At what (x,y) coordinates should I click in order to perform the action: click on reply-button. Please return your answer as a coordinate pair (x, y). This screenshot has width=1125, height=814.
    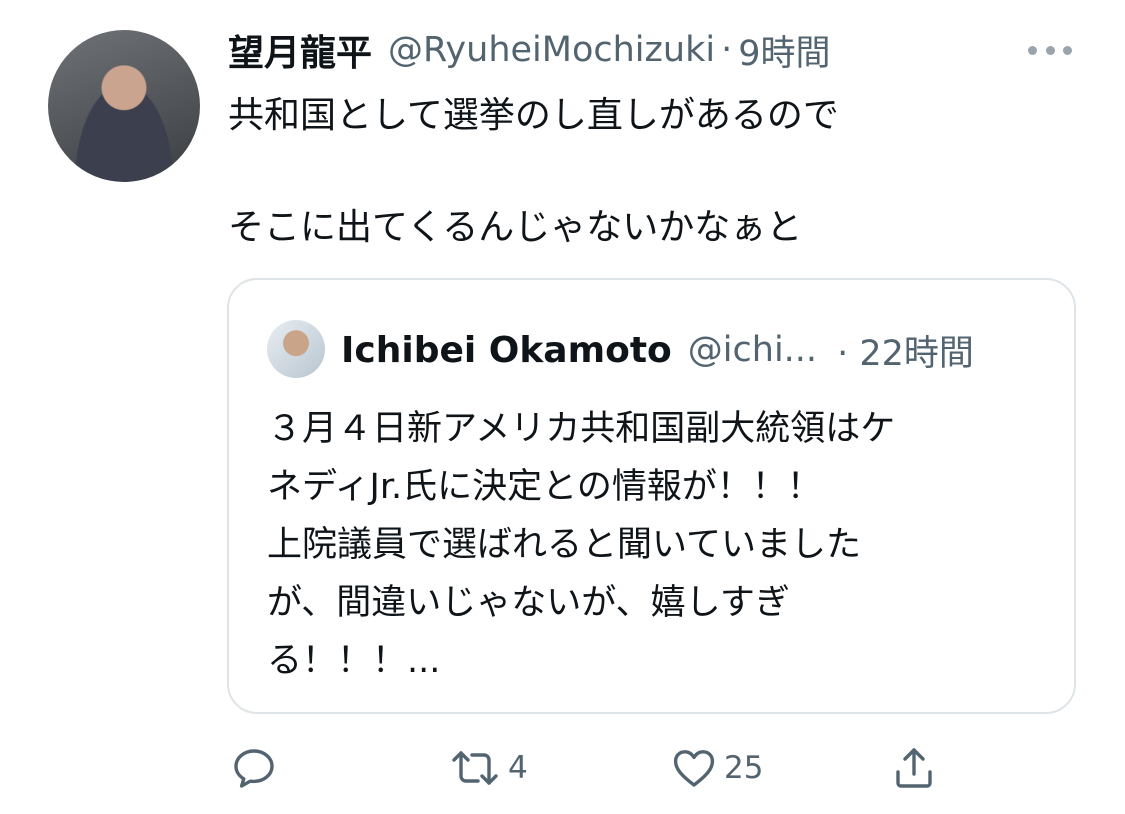
    Looking at the image, I should click on (254, 768).